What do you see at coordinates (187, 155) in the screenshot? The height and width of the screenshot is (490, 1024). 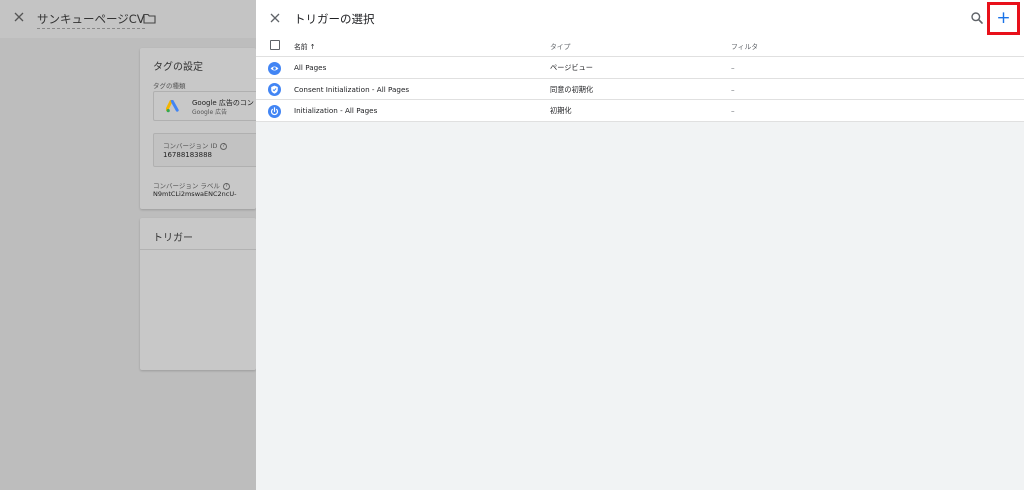 I see `conversion-id-value: 16788183888` at bounding box center [187, 155].